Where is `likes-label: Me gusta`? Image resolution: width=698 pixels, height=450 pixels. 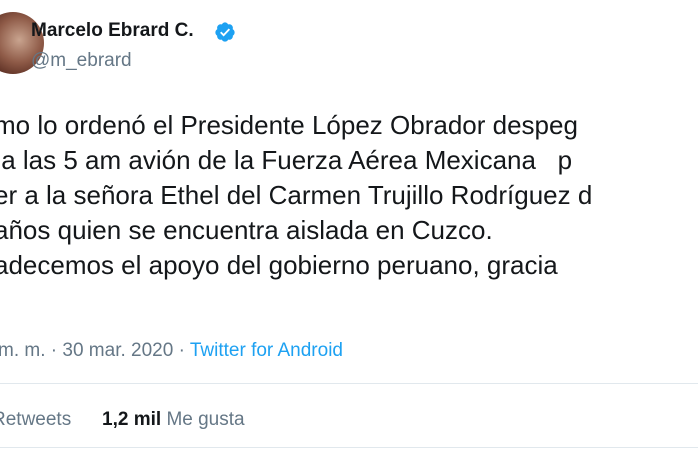 likes-label: Me gusta is located at coordinates (205, 419).